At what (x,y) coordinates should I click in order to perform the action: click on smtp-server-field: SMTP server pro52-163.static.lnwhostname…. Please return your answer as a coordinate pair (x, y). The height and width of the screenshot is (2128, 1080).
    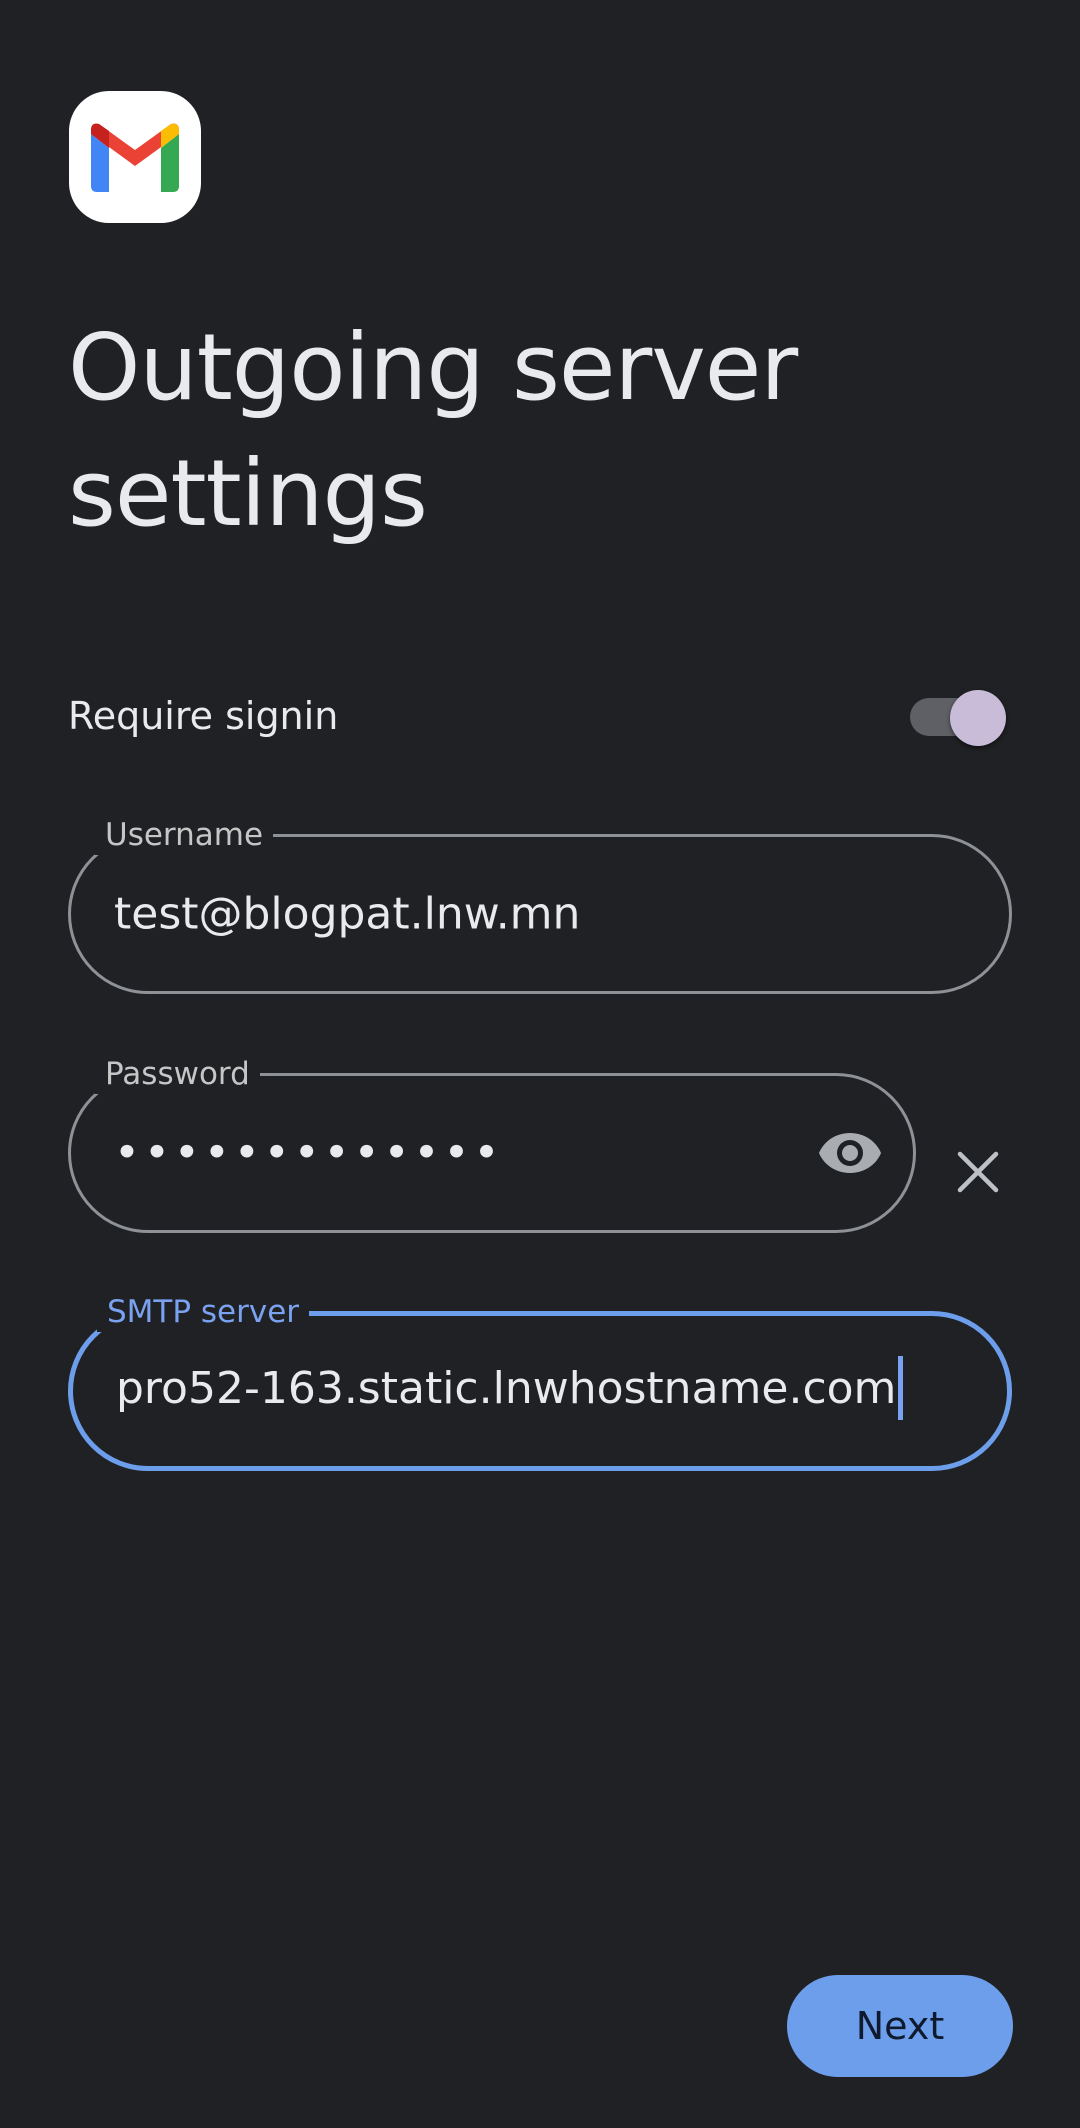
    Looking at the image, I should click on (540, 1381).